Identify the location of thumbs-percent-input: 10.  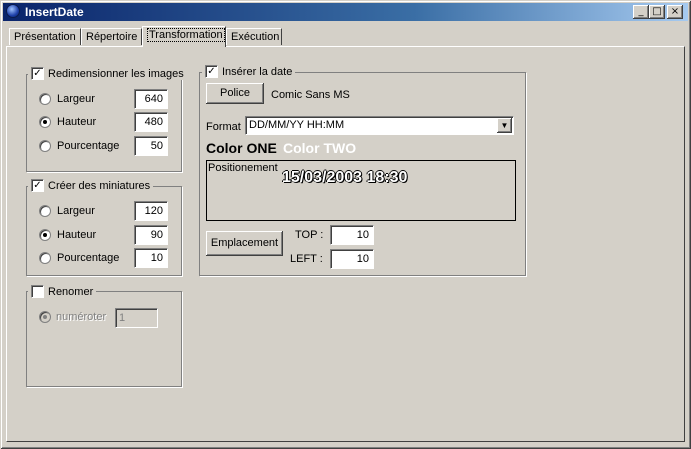
(151, 258).